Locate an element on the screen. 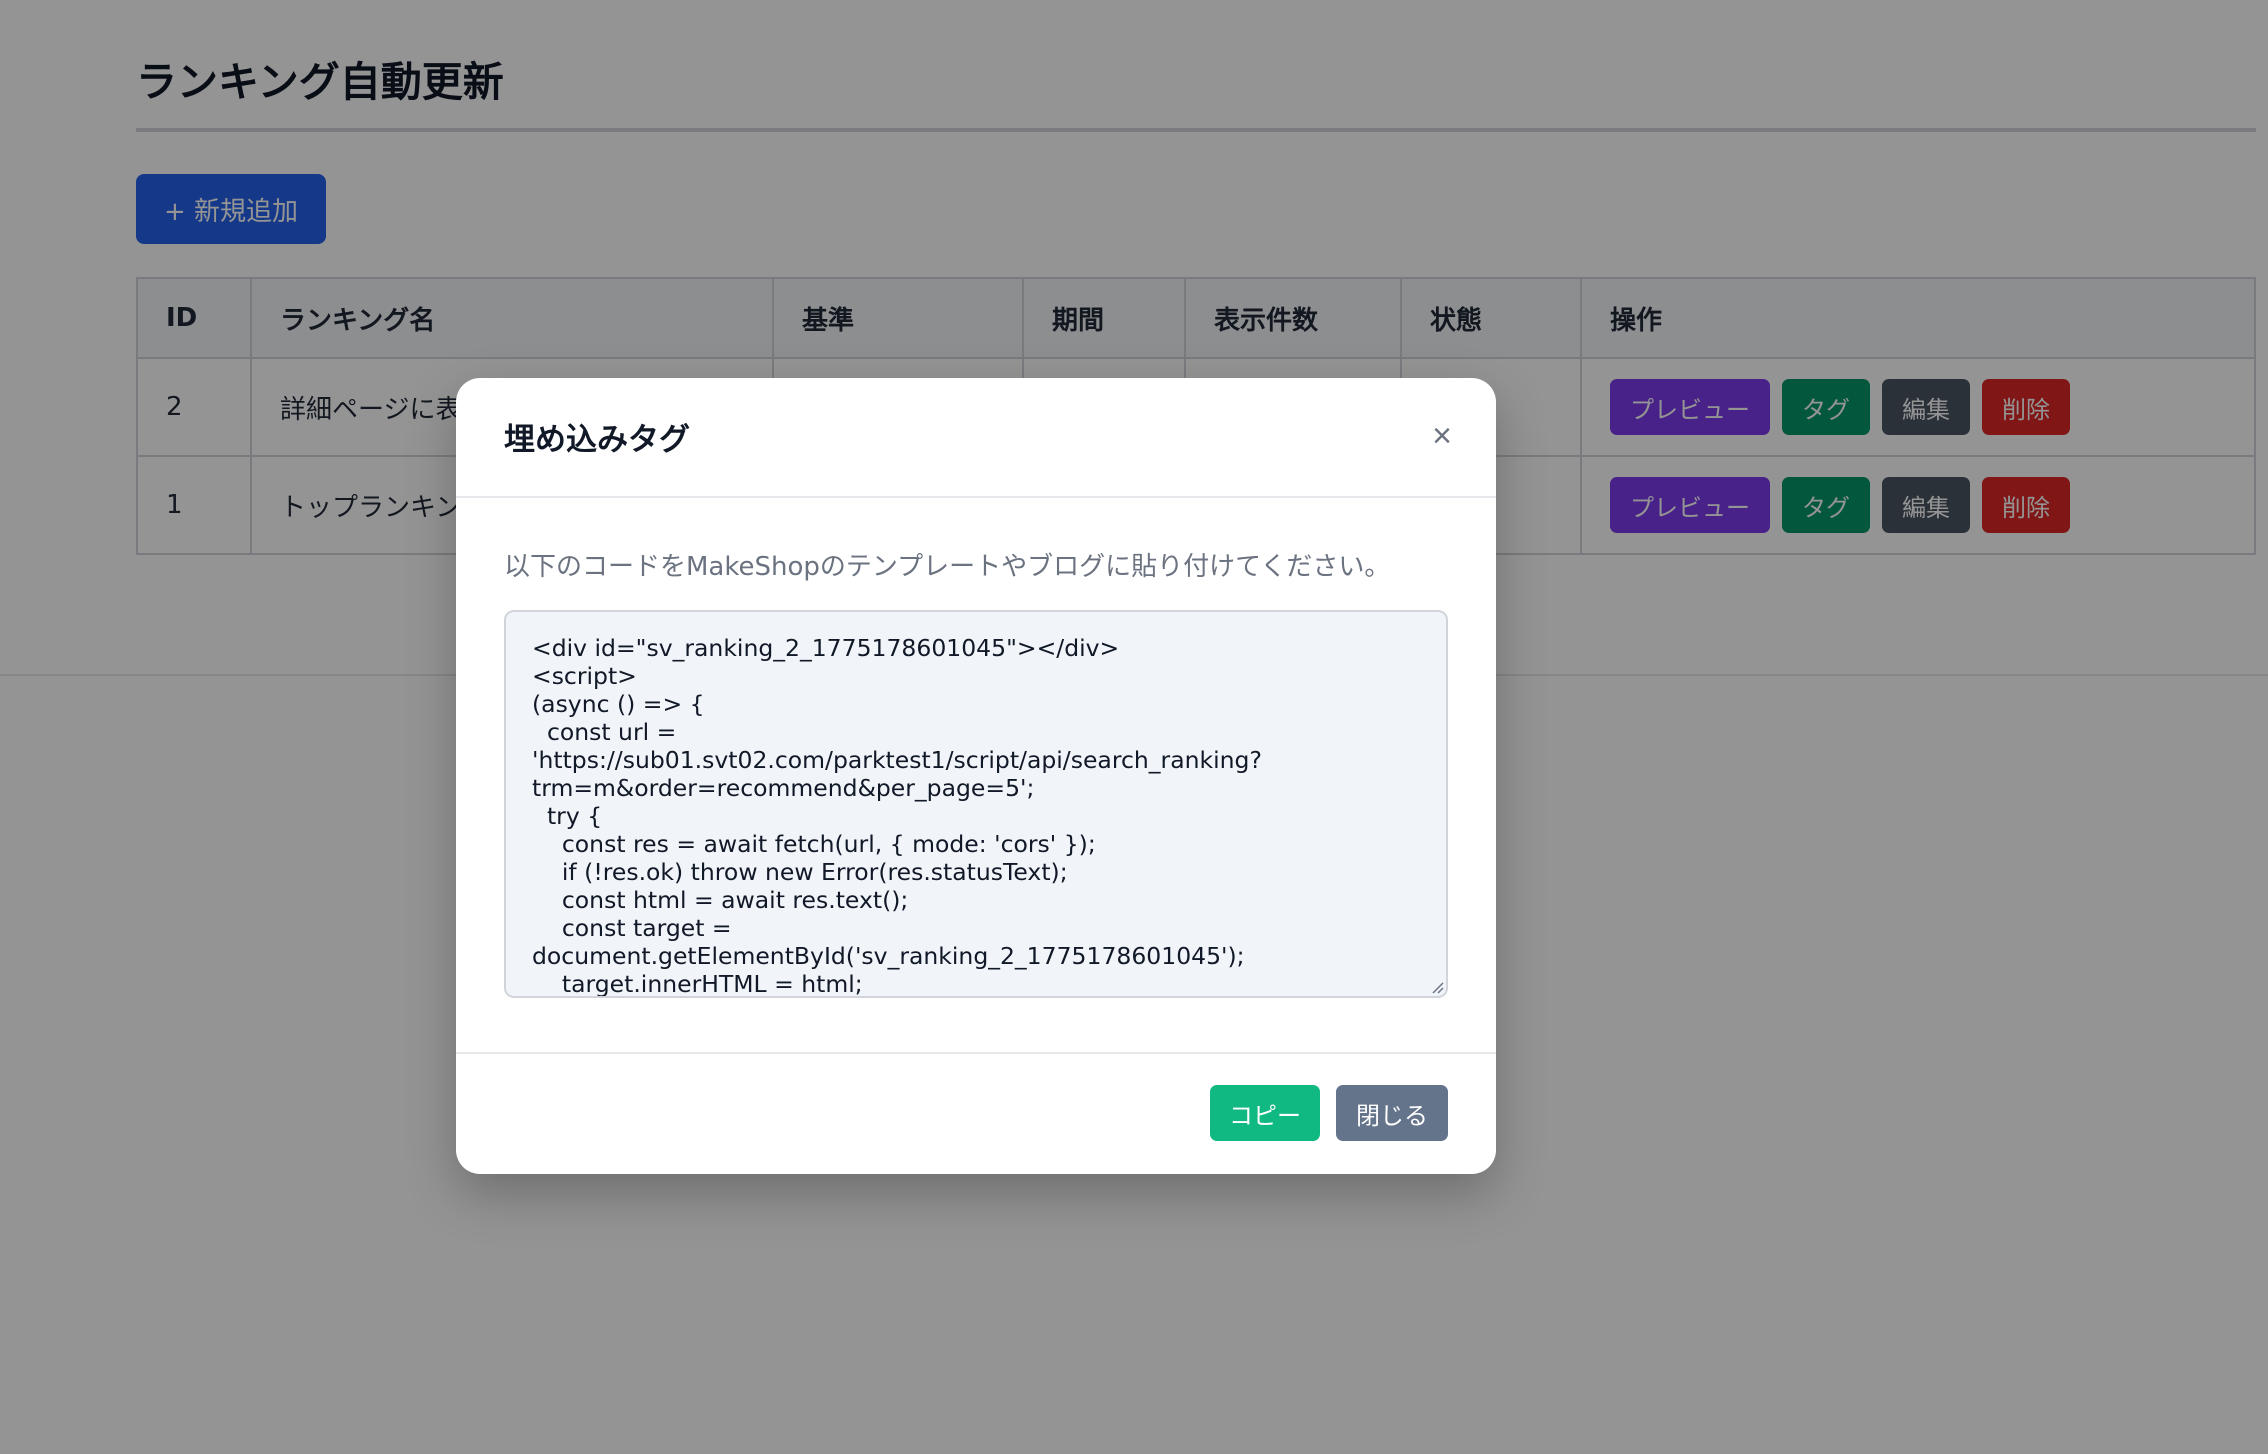 Image resolution: width=2268 pixels, height=1454 pixels. close-icon: × is located at coordinates (1442, 436).